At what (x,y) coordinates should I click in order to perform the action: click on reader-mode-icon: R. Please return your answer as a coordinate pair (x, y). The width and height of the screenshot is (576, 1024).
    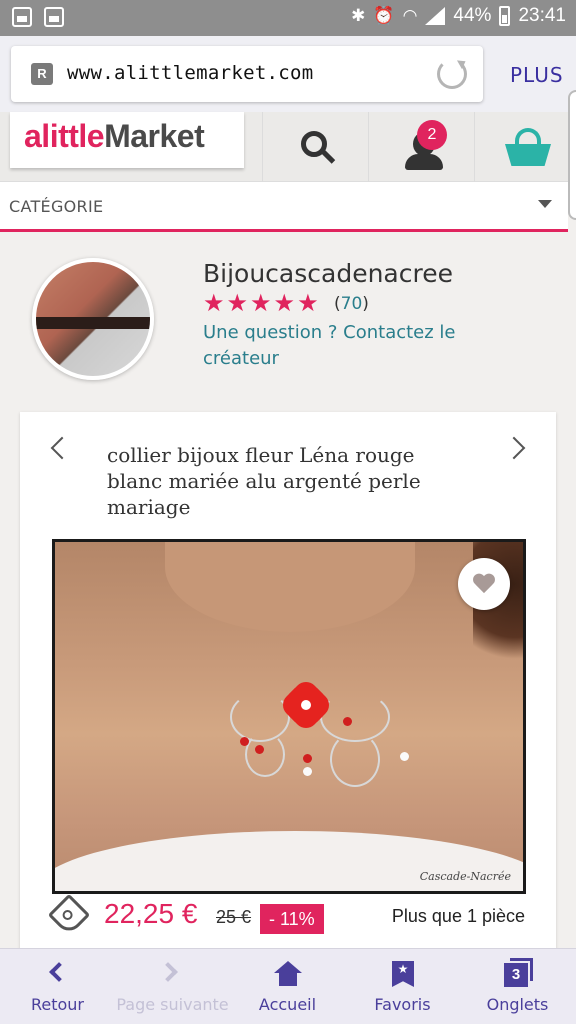
    Looking at the image, I should click on (42, 74).